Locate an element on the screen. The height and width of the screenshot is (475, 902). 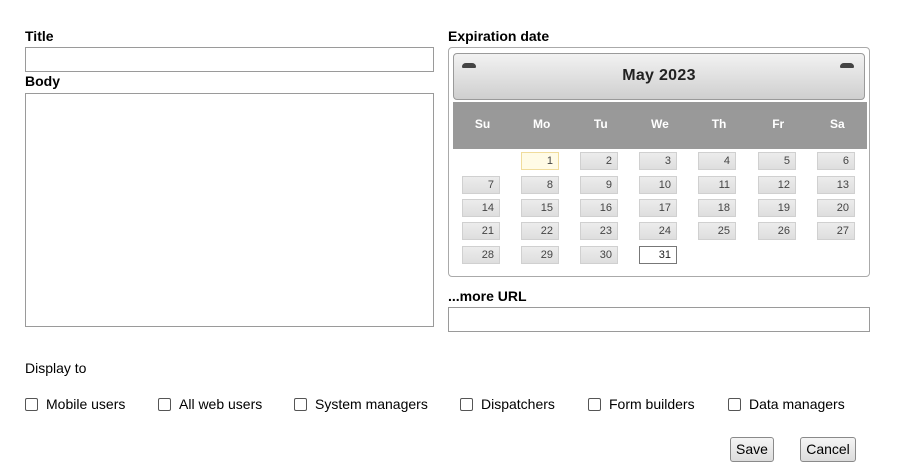
datepicker-month-title: May 2023 is located at coordinates (659, 75).